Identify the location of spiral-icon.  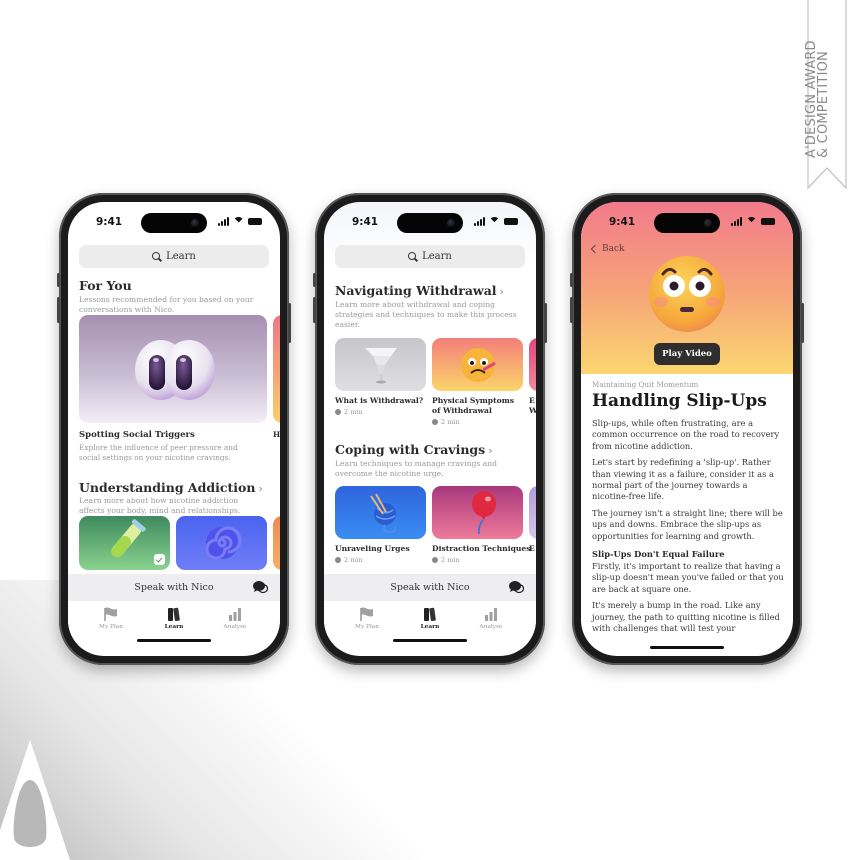
(223, 543).